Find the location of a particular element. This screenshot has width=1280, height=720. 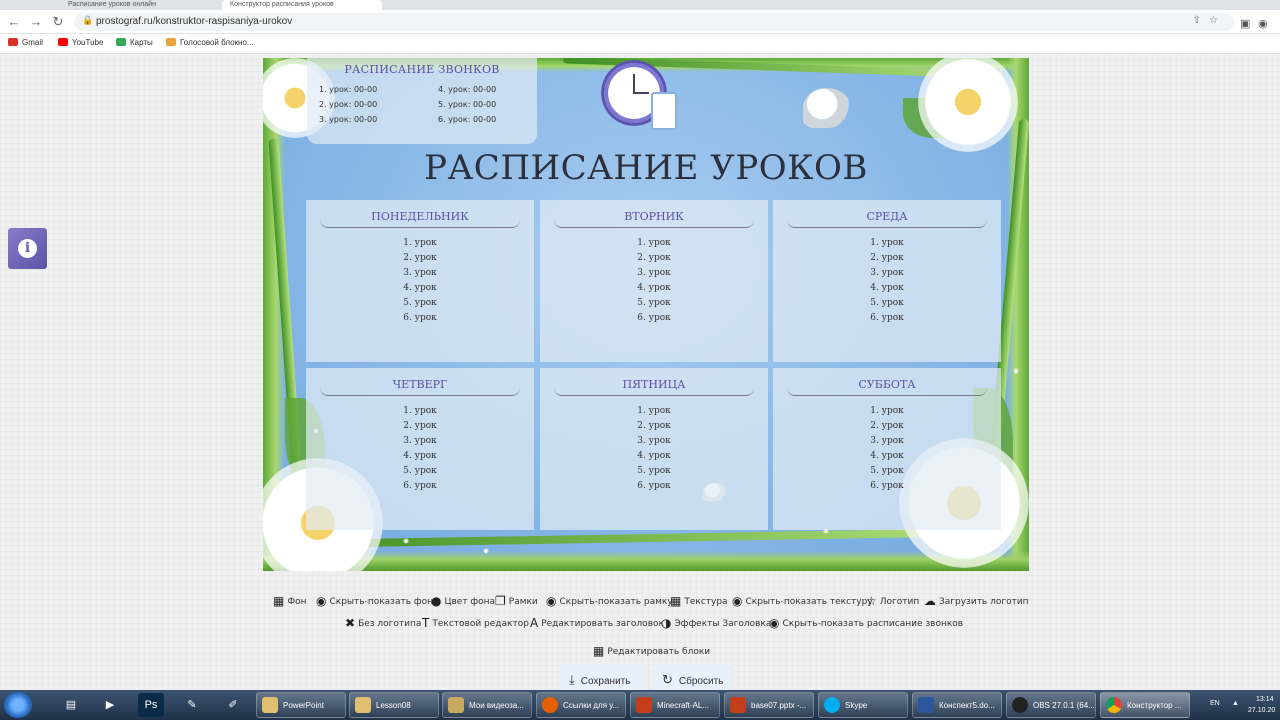

back-icon: ← is located at coordinates (14, 22).